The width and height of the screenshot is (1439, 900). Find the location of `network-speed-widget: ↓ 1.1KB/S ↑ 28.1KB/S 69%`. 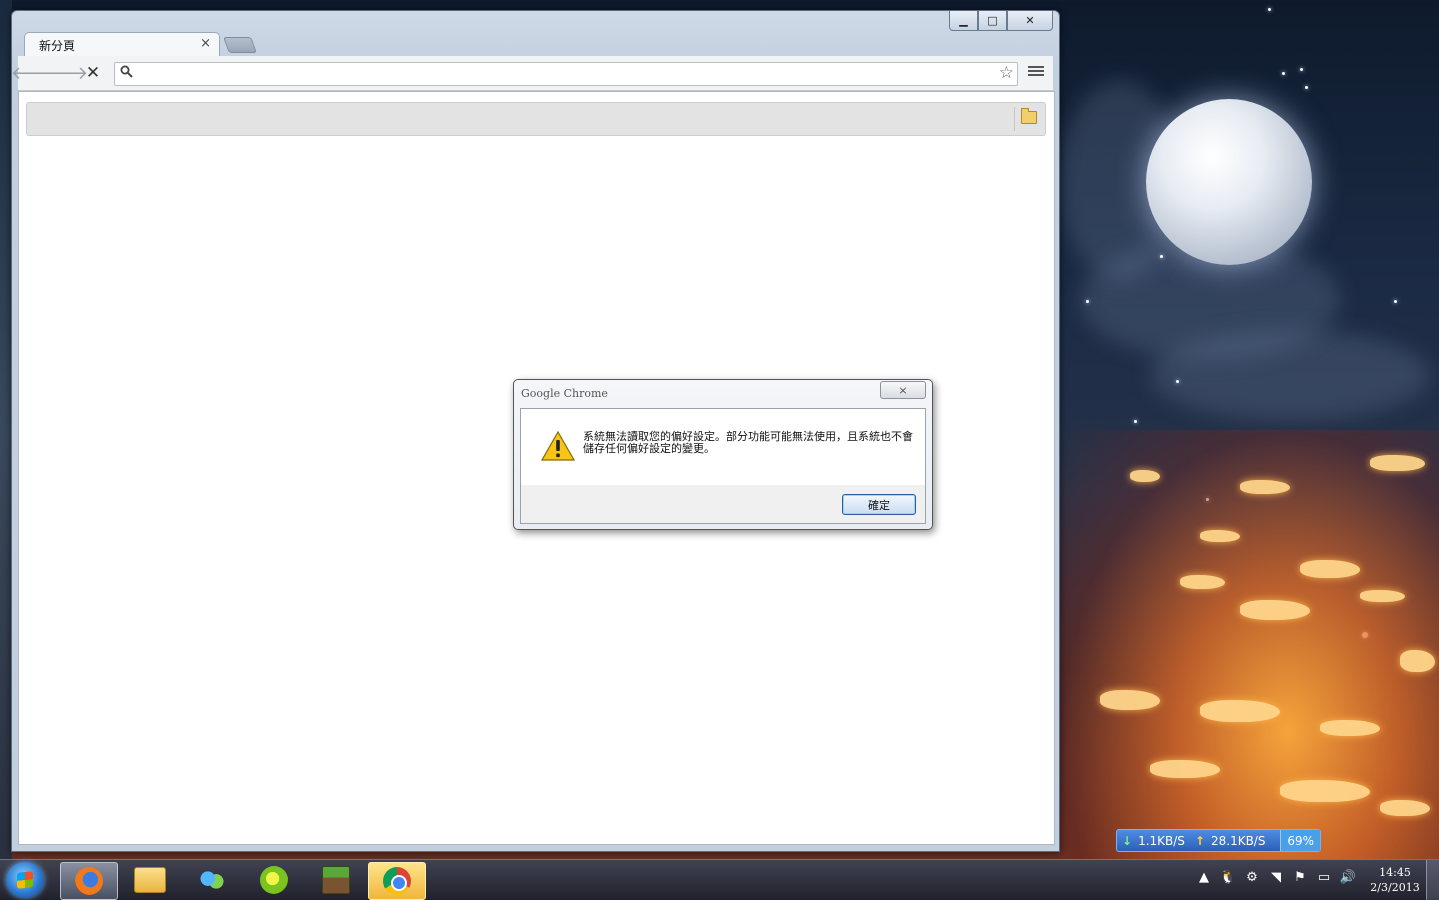

network-speed-widget: ↓ 1.1KB/S ↑ 28.1KB/S 69% is located at coordinates (1218, 840).